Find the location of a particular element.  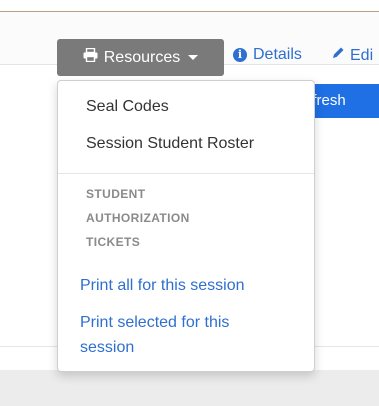

resources-button: Resources is located at coordinates (140, 57).